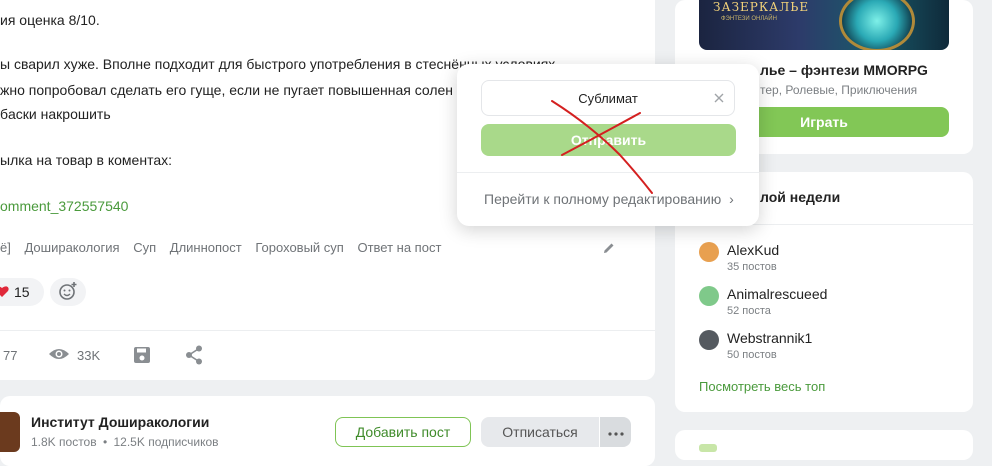  I want to click on tag: Длиннопост, so click(206, 247).